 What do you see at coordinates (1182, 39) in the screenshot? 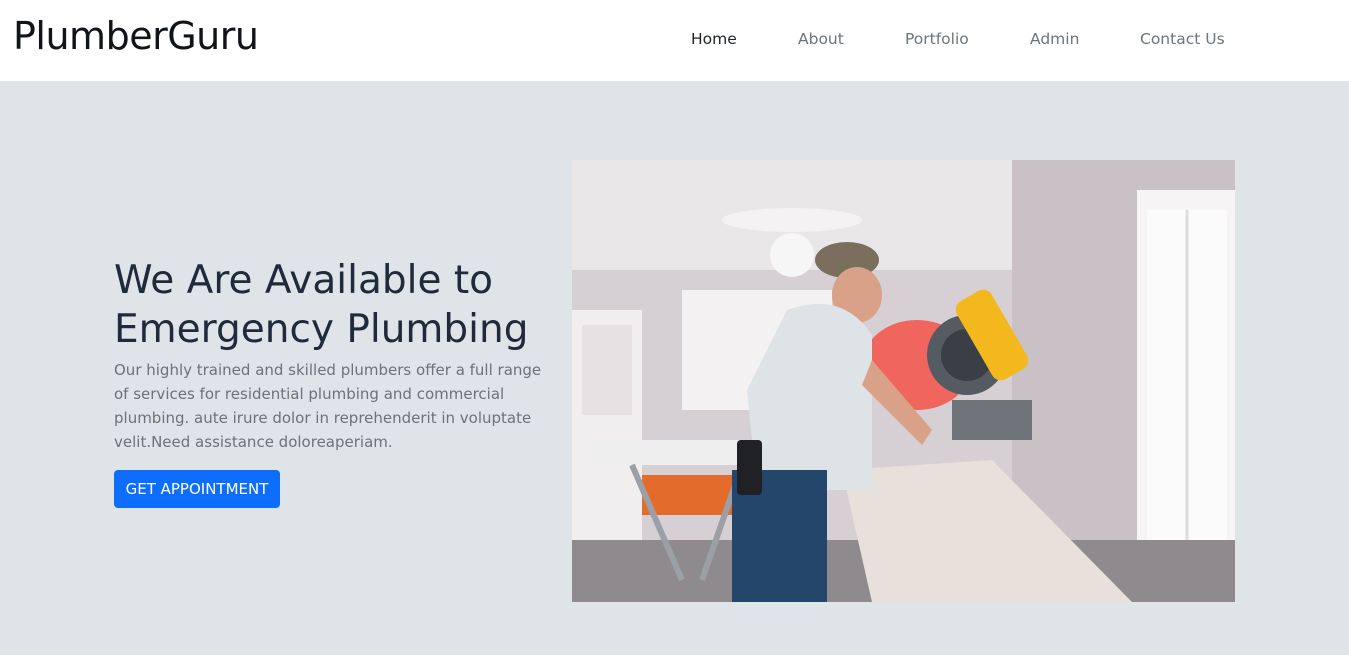
I see `nav-item-contact-us: Contact Us` at bounding box center [1182, 39].